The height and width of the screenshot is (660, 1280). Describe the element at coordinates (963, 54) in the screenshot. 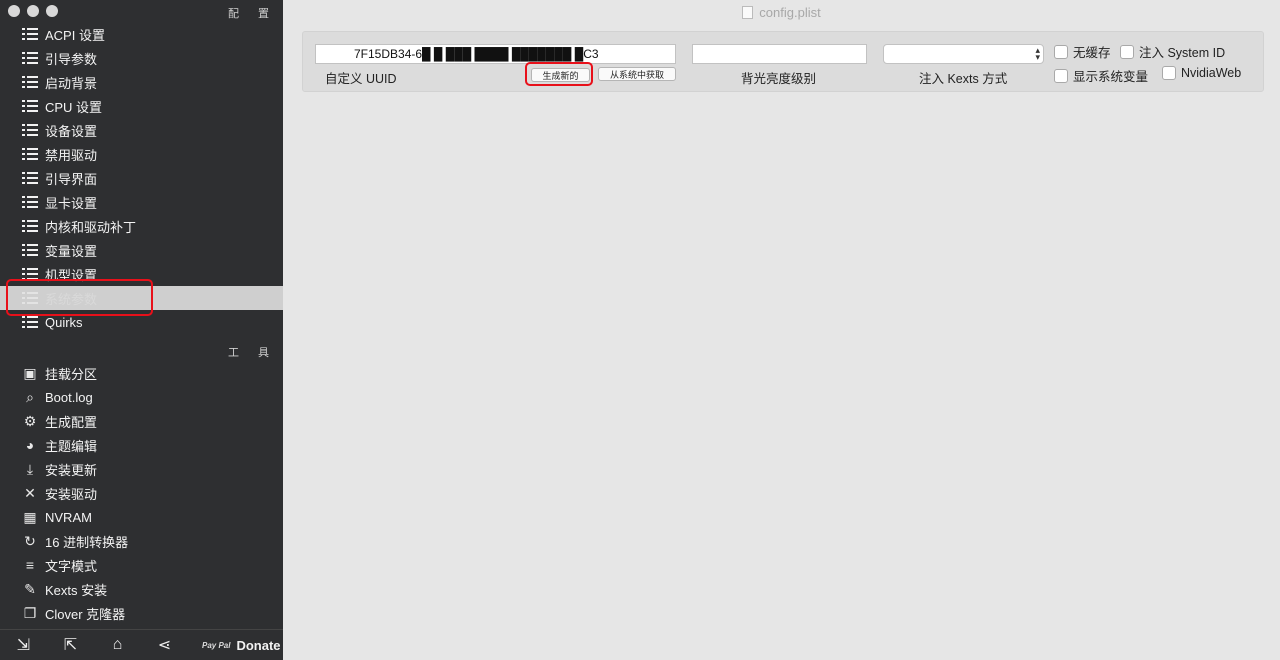

I see `inject-kexts-select: ▴ ▾` at that location.